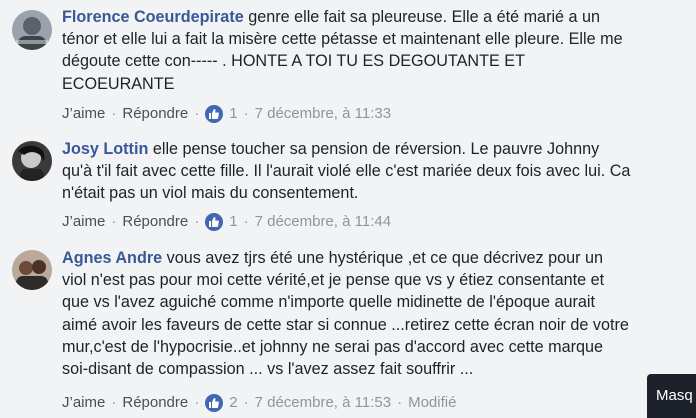  I want to click on timestamp: 7 décembre, à 11:53, so click(323, 403).